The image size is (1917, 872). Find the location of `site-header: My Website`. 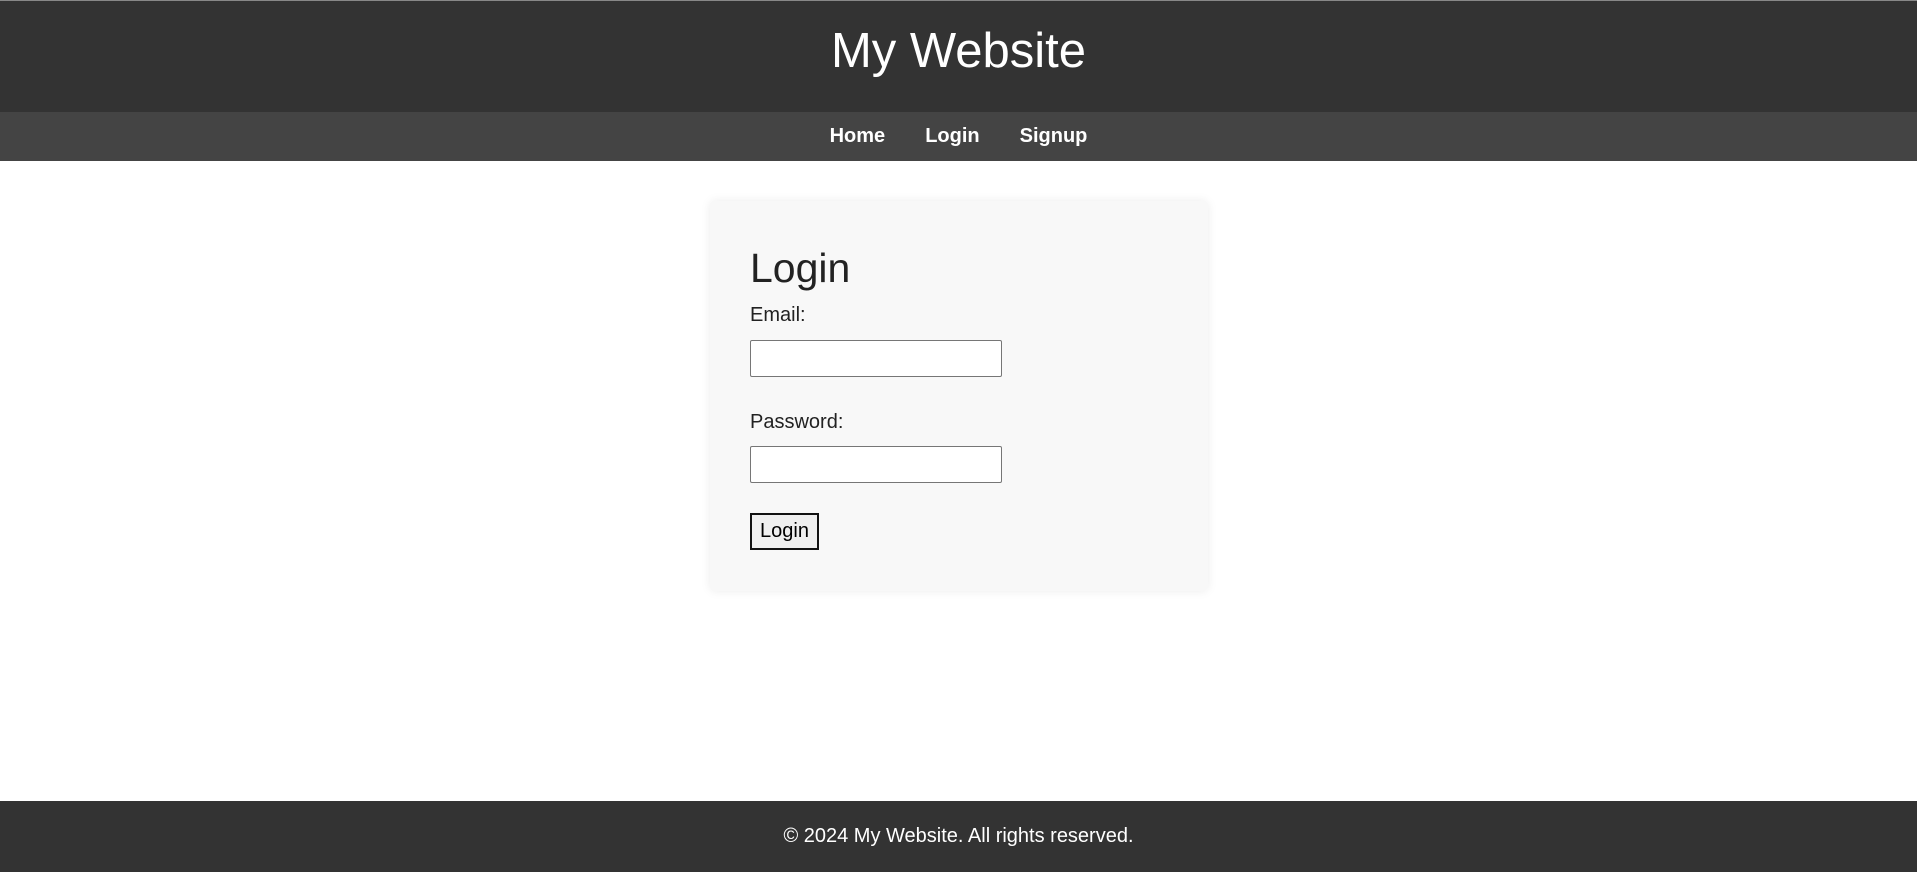

site-header: My Website is located at coordinates (958, 56).